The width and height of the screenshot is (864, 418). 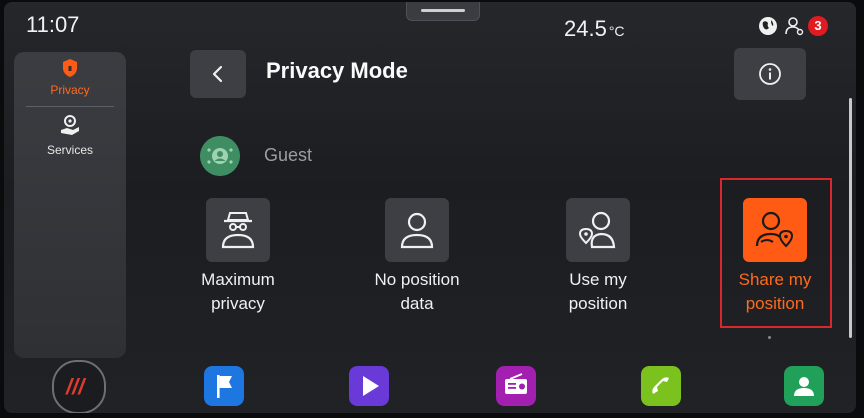 What do you see at coordinates (70, 135) in the screenshot?
I see `sidebar-item-services: Services` at bounding box center [70, 135].